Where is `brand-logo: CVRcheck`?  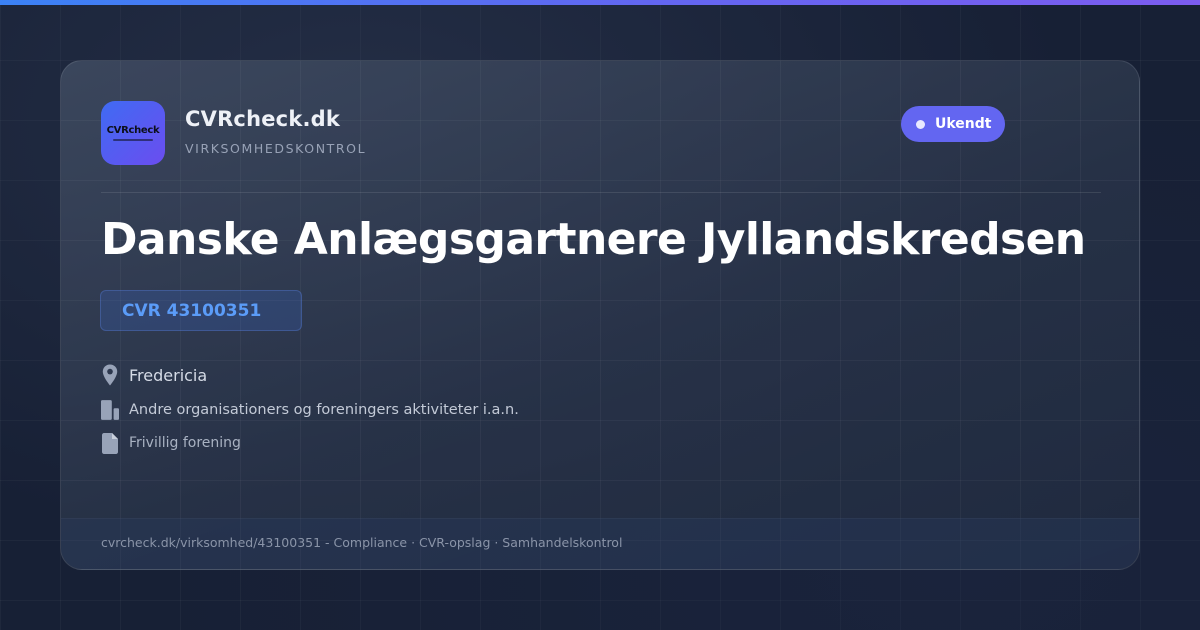
brand-logo: CVRcheck is located at coordinates (133, 133).